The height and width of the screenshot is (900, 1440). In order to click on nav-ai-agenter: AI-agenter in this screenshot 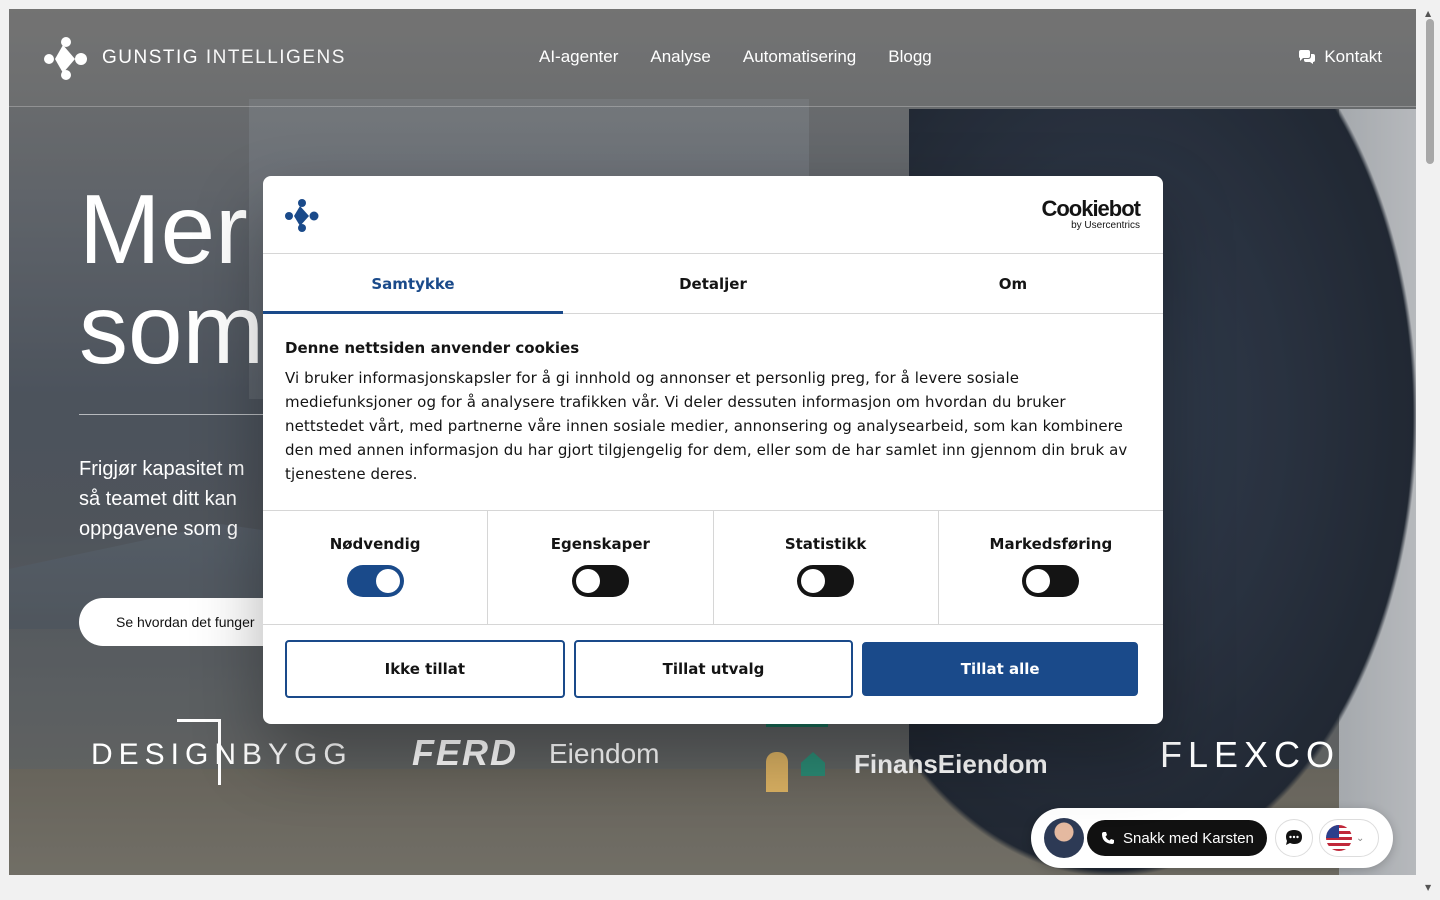, I will do `click(578, 57)`.